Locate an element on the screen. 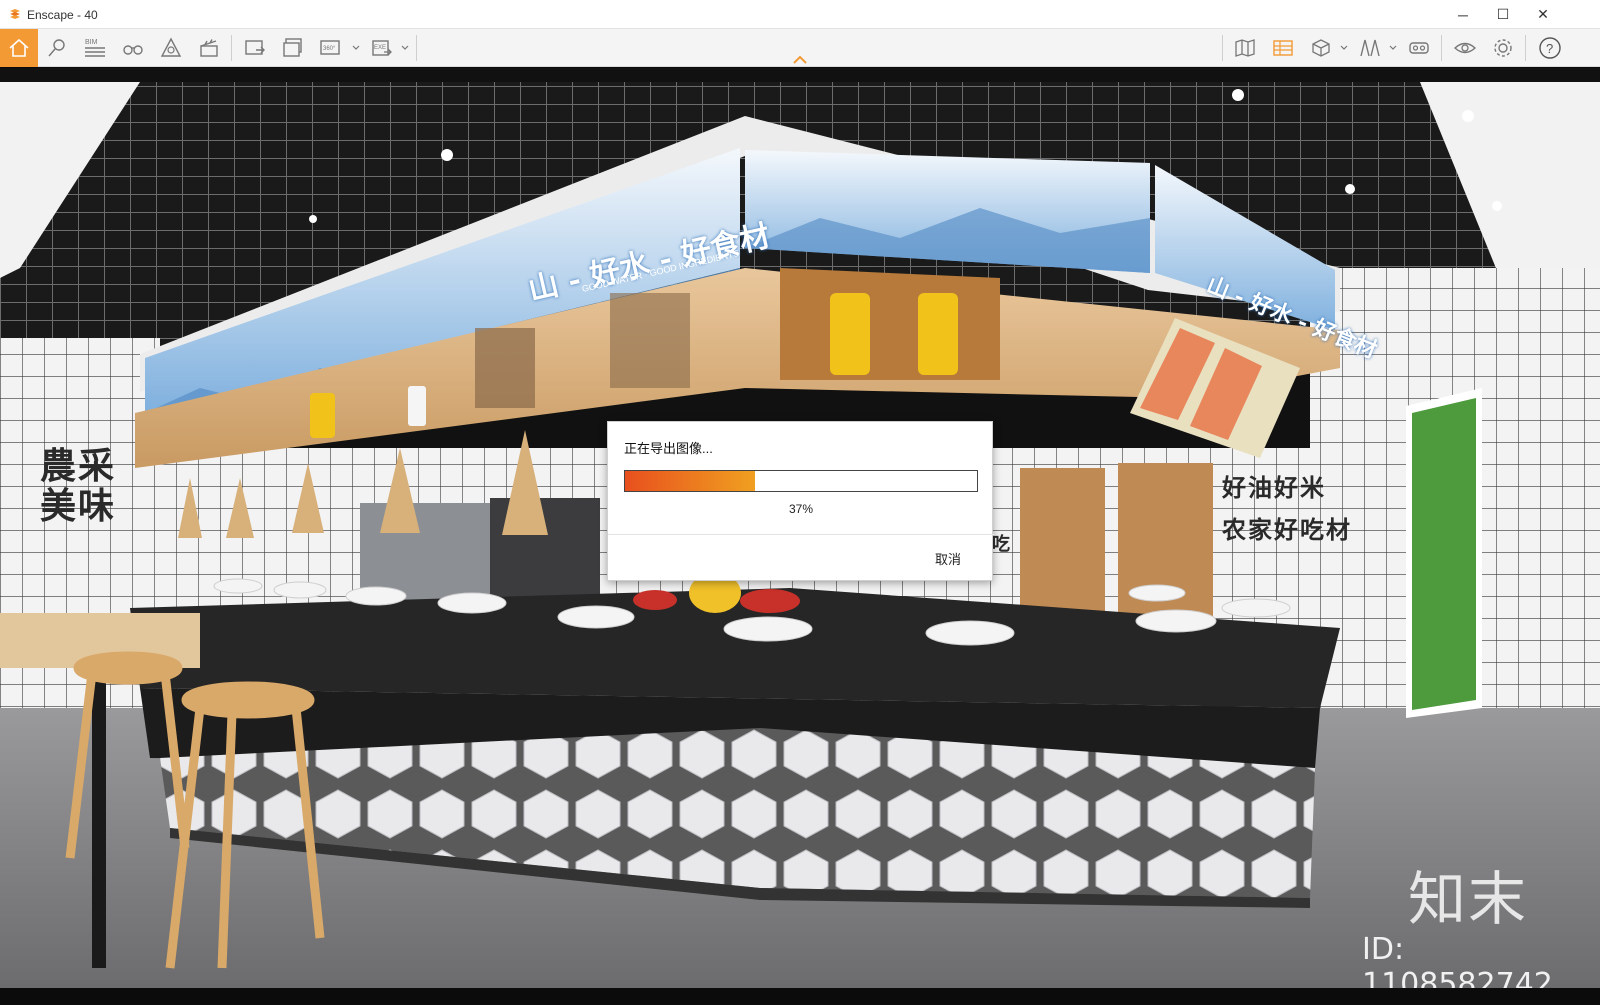 This screenshot has width=1600, height=1005. side-char: 吃 is located at coordinates (1002, 544).